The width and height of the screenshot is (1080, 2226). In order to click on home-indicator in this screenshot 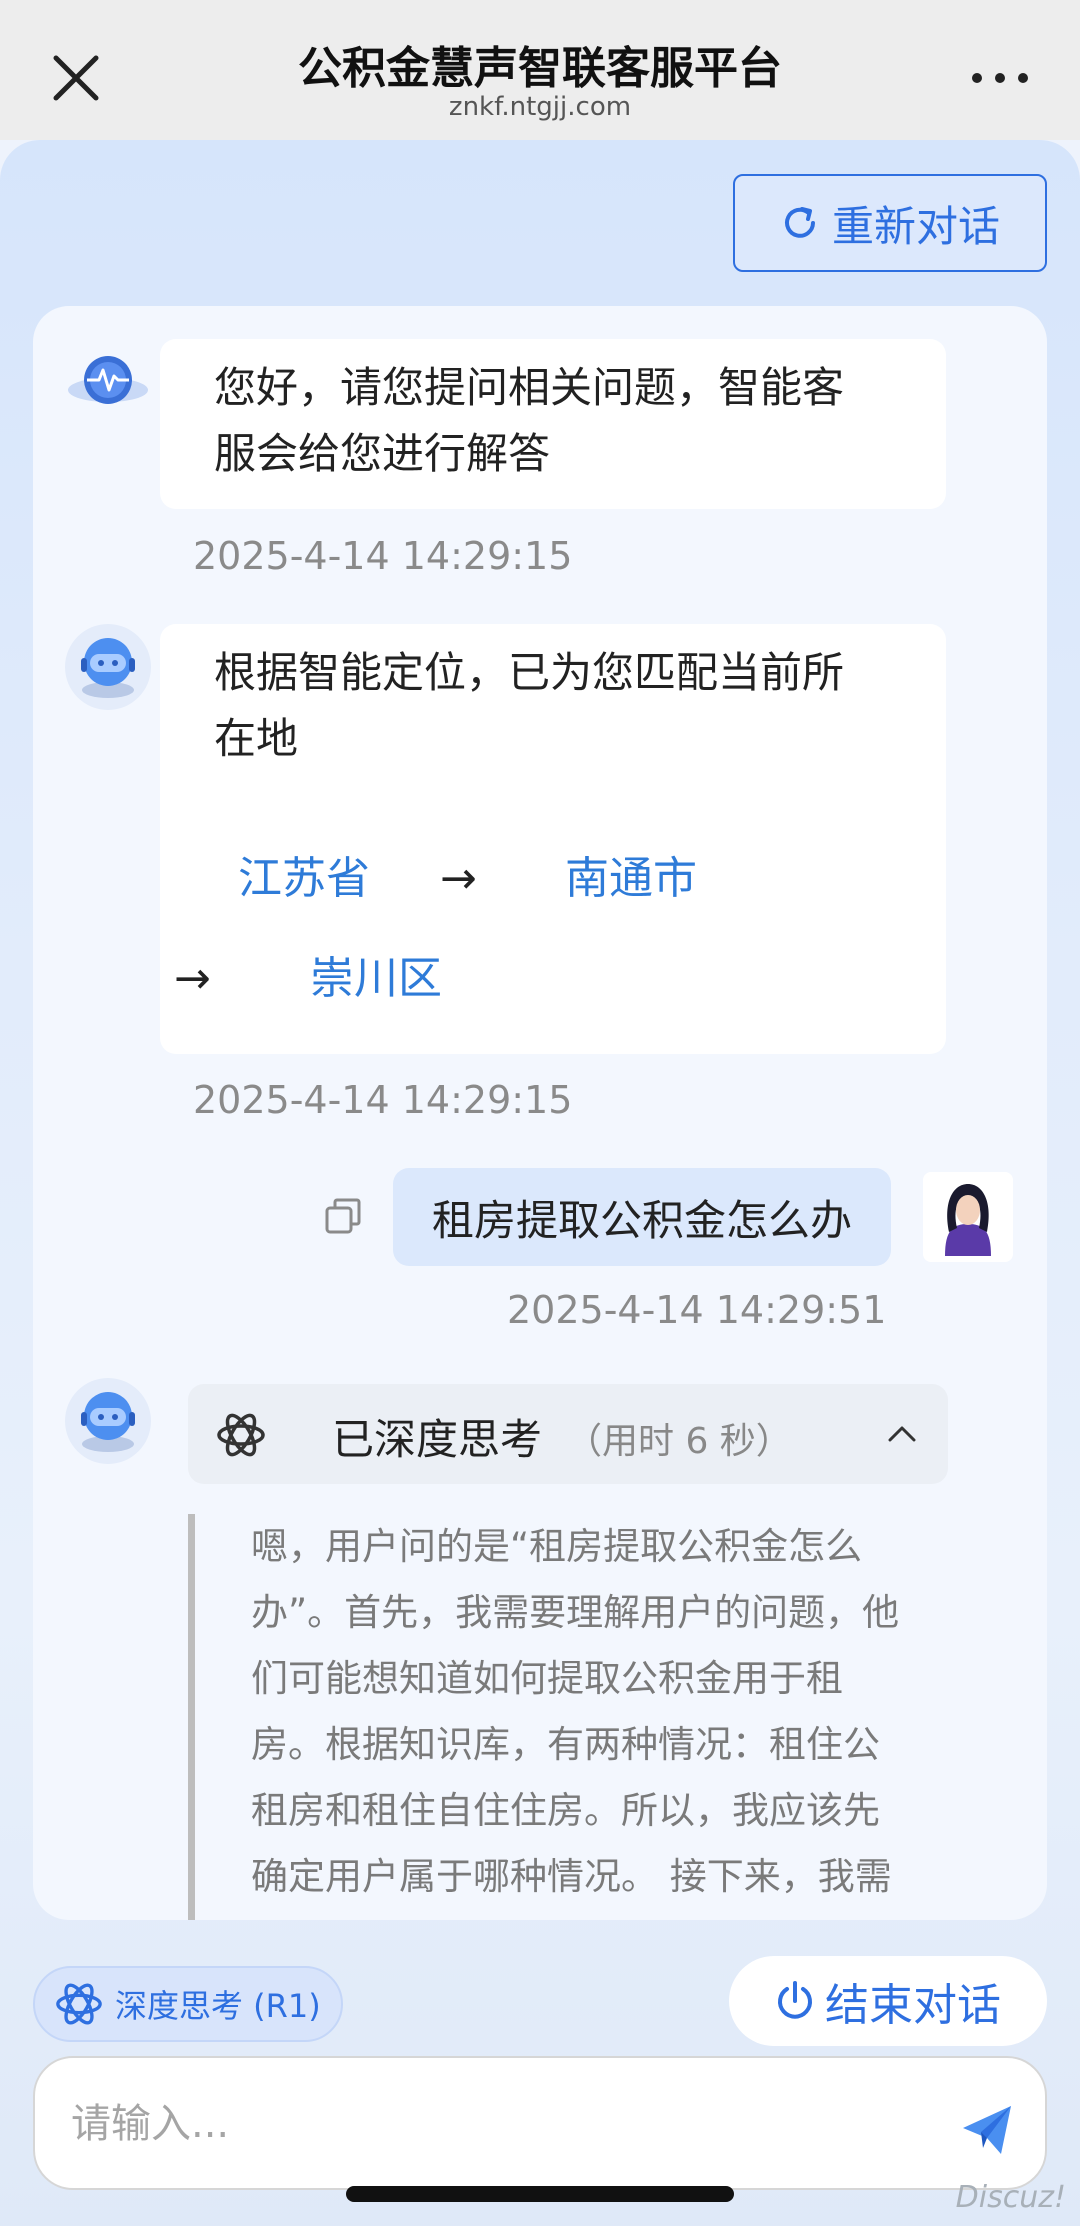, I will do `click(540, 2194)`.